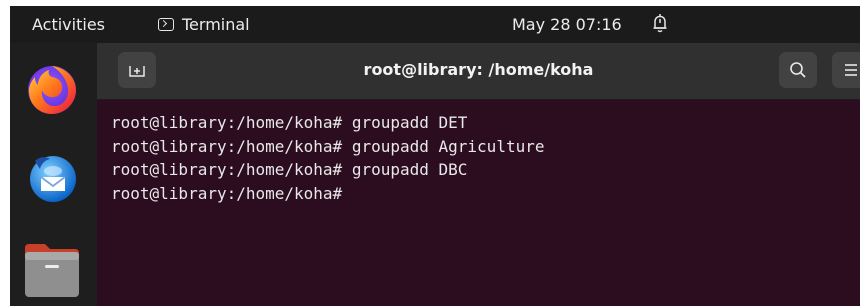 Image resolution: width=865 pixels, height=306 pixels. I want to click on app-menu: Terminal, so click(204, 24).